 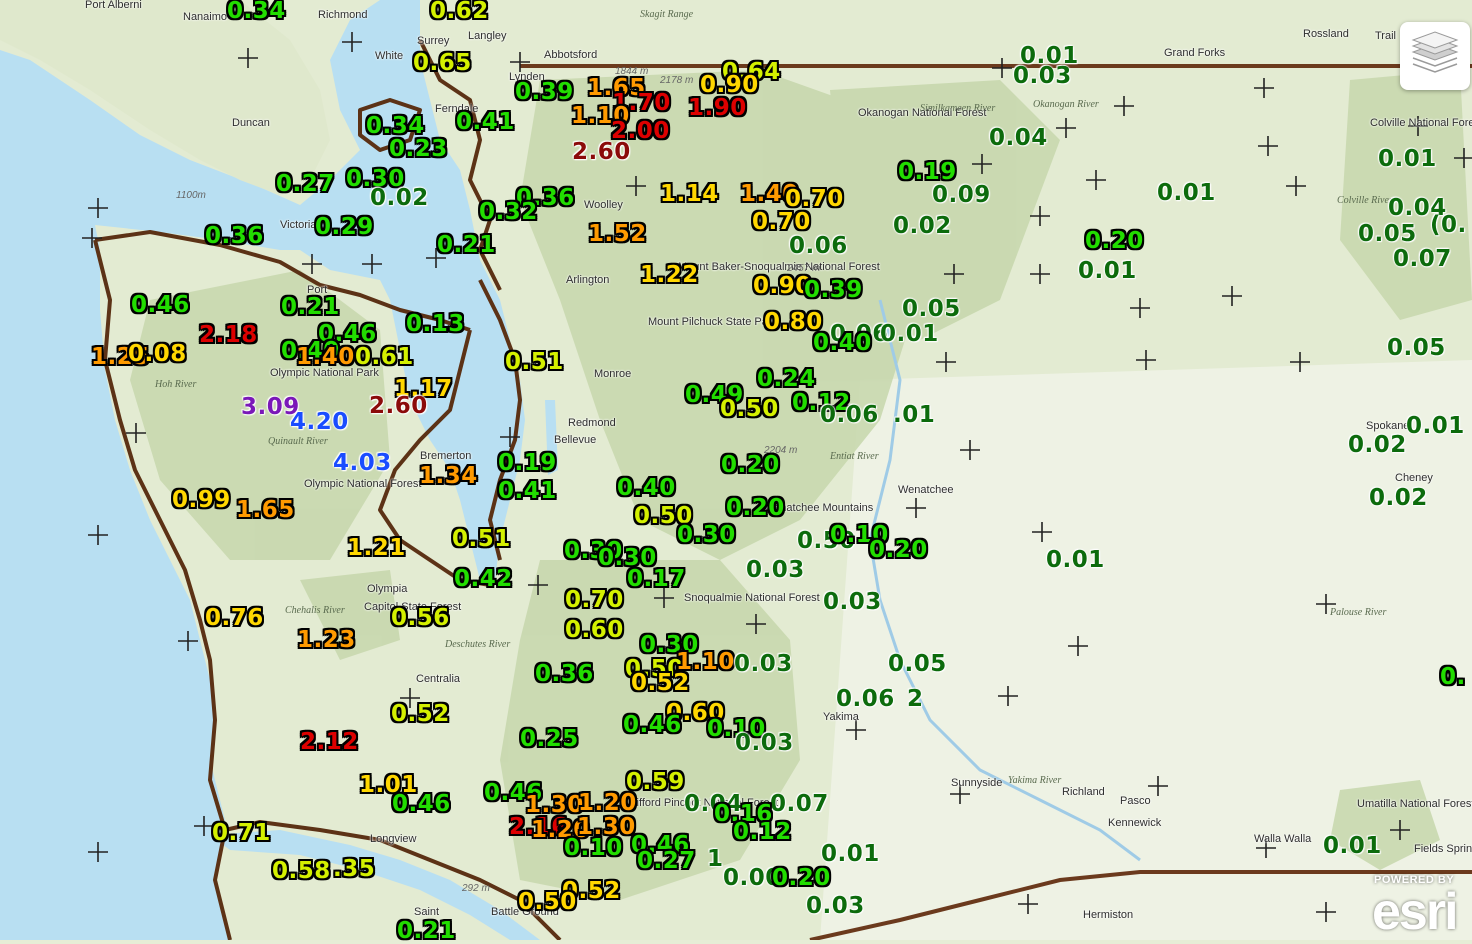 What do you see at coordinates (234, 618) in the screenshot?
I see `precip-value: 0.76` at bounding box center [234, 618].